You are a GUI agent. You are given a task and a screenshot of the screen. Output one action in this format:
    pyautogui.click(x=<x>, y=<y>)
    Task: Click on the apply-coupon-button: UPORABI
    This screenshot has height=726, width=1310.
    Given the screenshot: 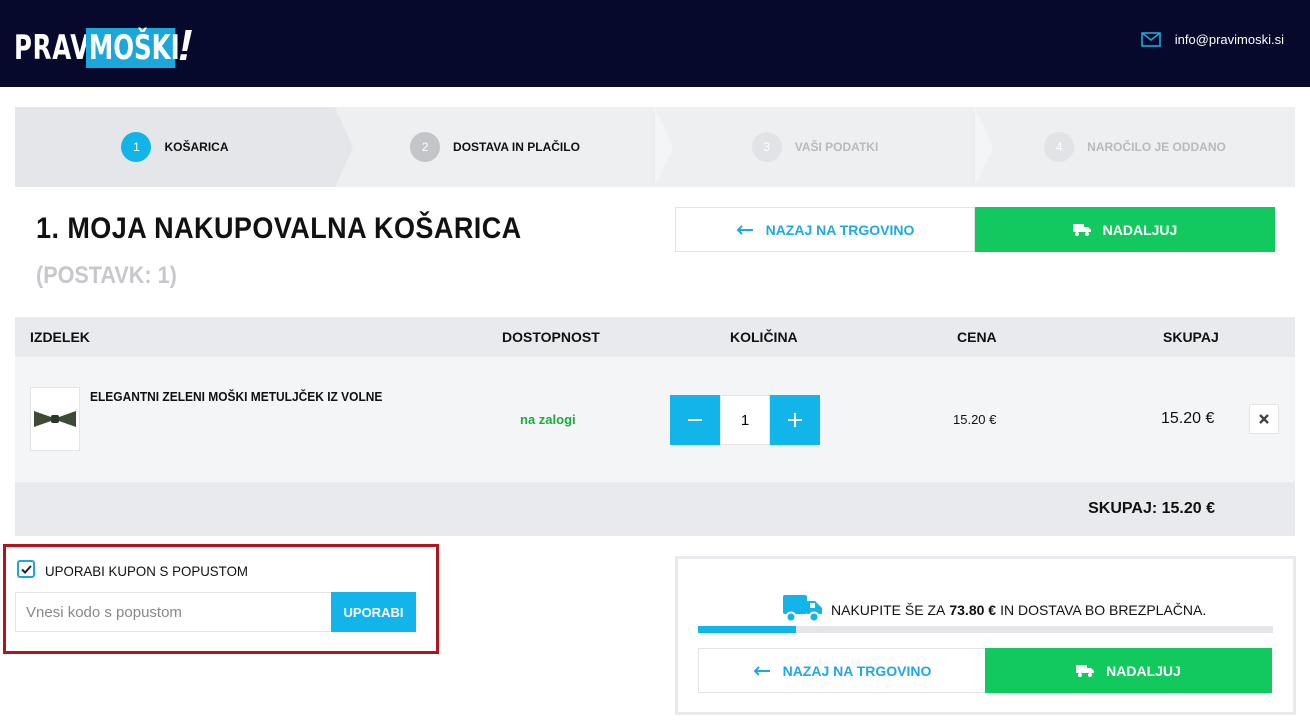 What is the action you would take?
    pyautogui.click(x=373, y=612)
    